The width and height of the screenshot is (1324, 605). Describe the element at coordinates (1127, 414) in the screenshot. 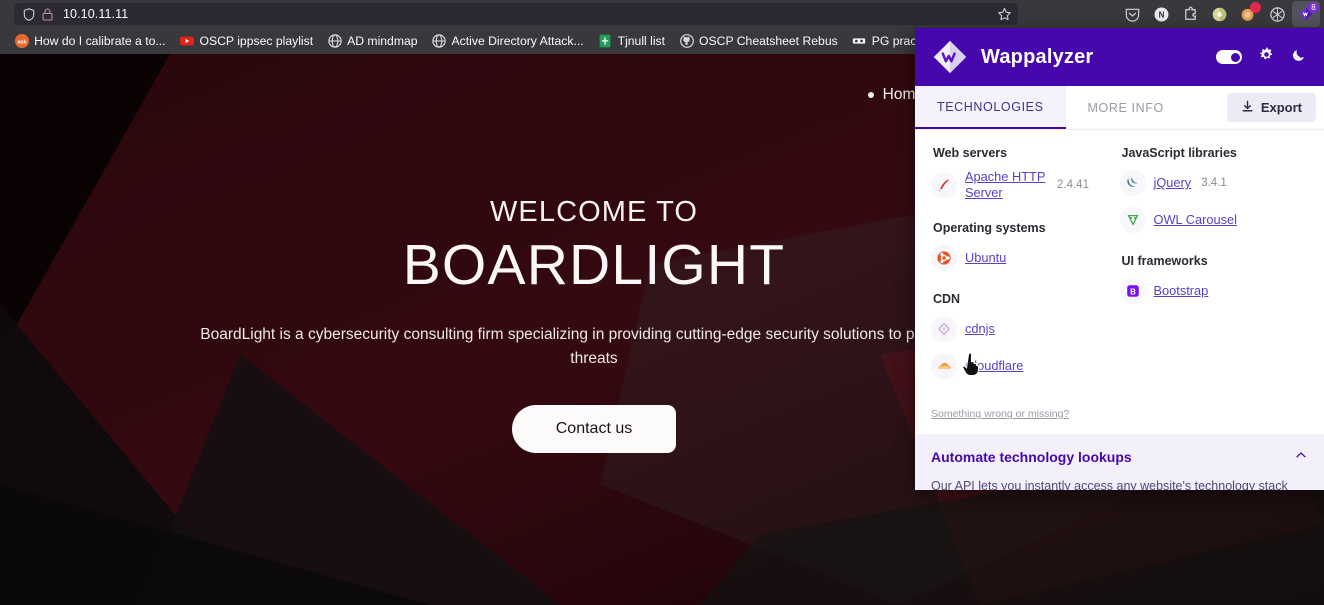

I see `report-issue-link: Something wrong or missing?` at that location.